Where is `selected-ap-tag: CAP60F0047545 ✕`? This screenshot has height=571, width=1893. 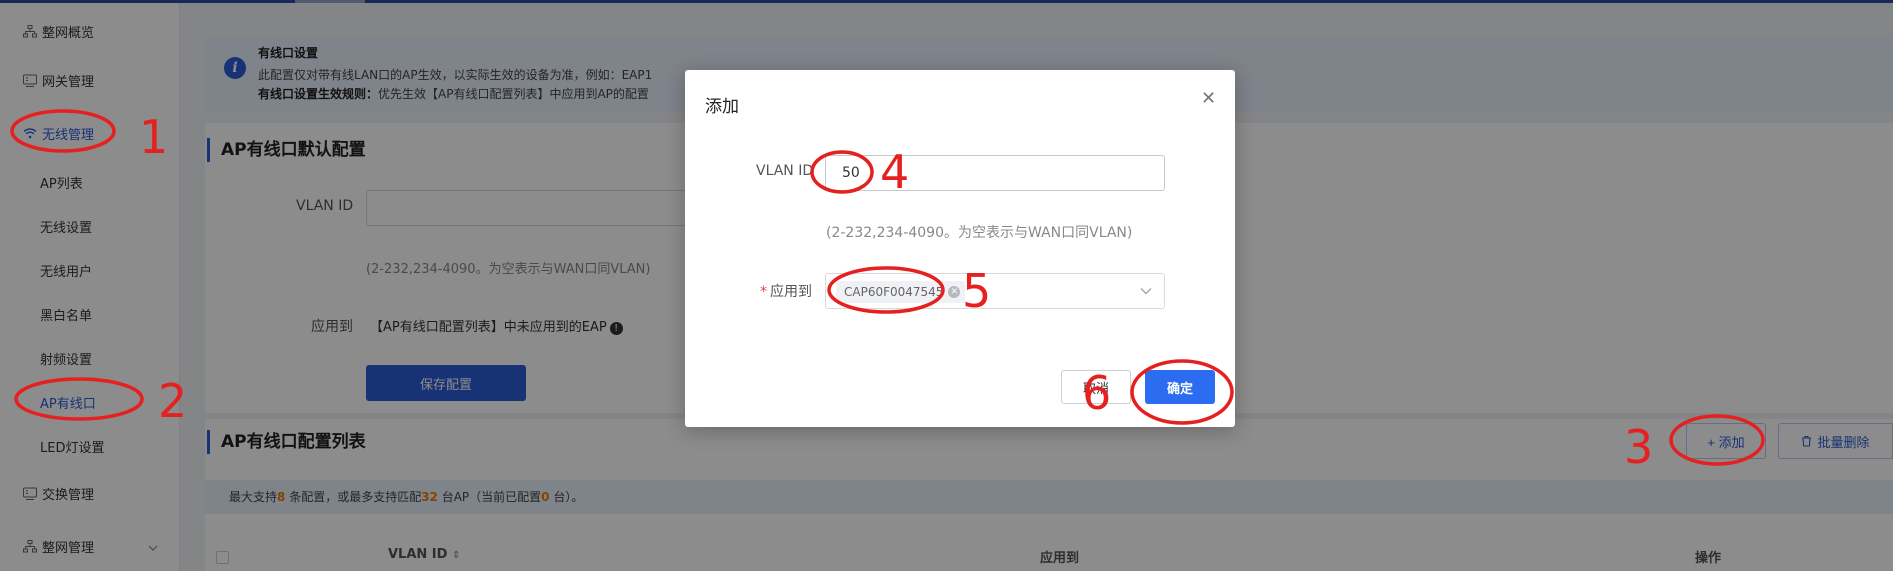
selected-ap-tag: CAP60F0047545 ✕ is located at coordinates (901, 292).